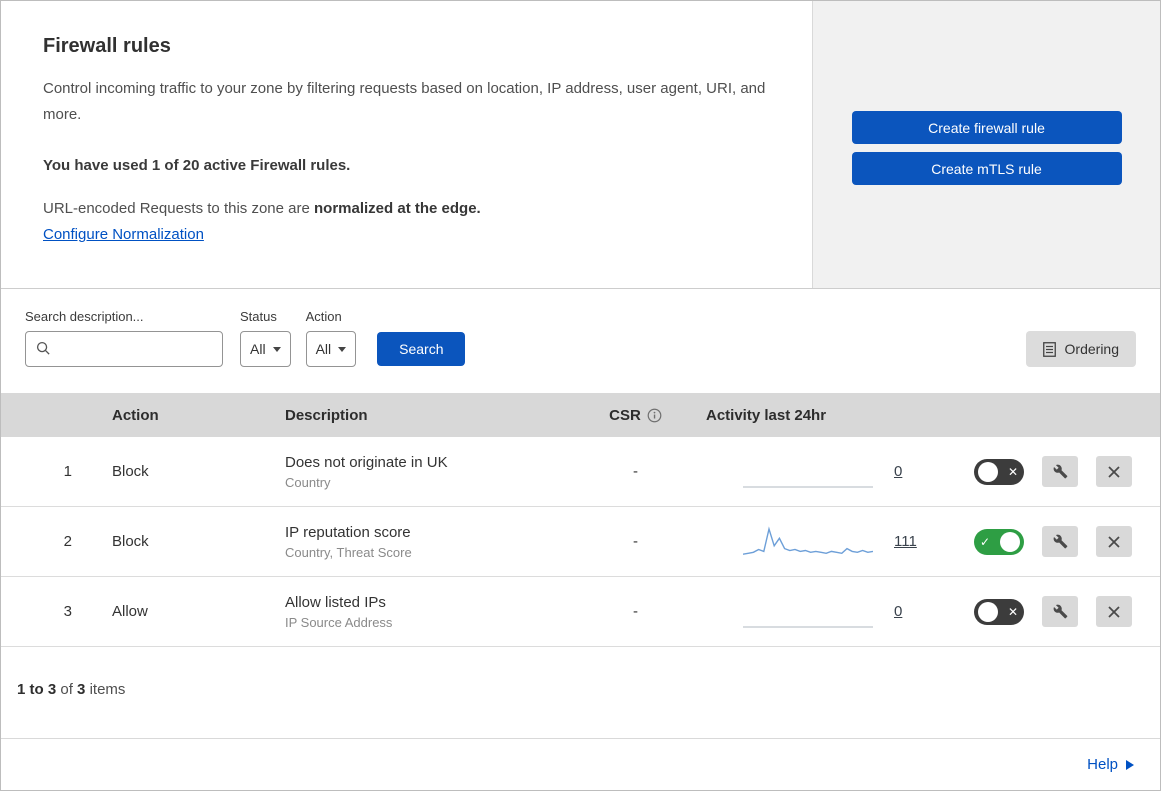 The image size is (1161, 791). I want to click on page-title: Firewall rules, so click(107, 46).